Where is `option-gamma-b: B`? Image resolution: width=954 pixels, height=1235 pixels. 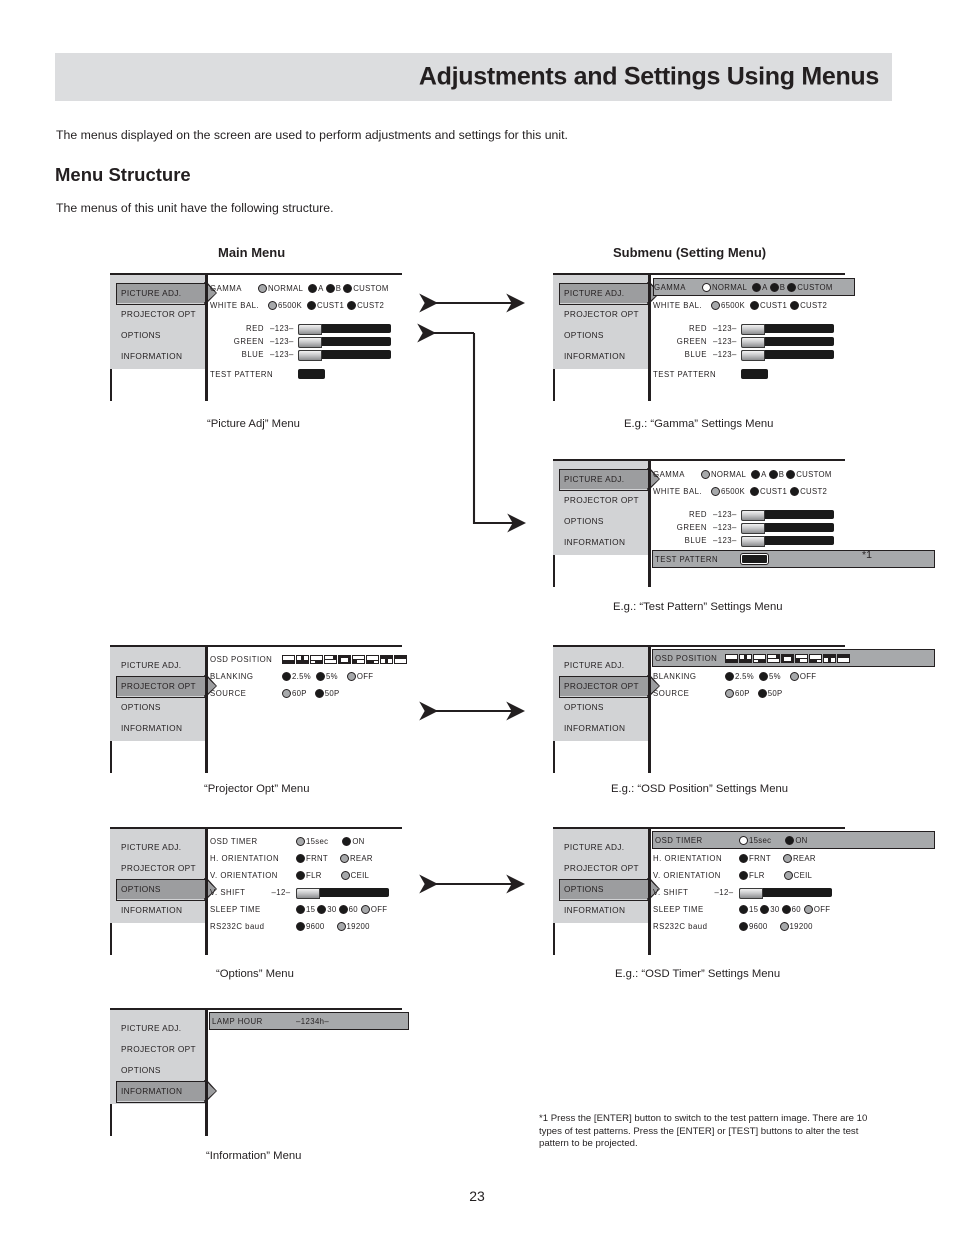 option-gamma-b: B is located at coordinates (777, 287).